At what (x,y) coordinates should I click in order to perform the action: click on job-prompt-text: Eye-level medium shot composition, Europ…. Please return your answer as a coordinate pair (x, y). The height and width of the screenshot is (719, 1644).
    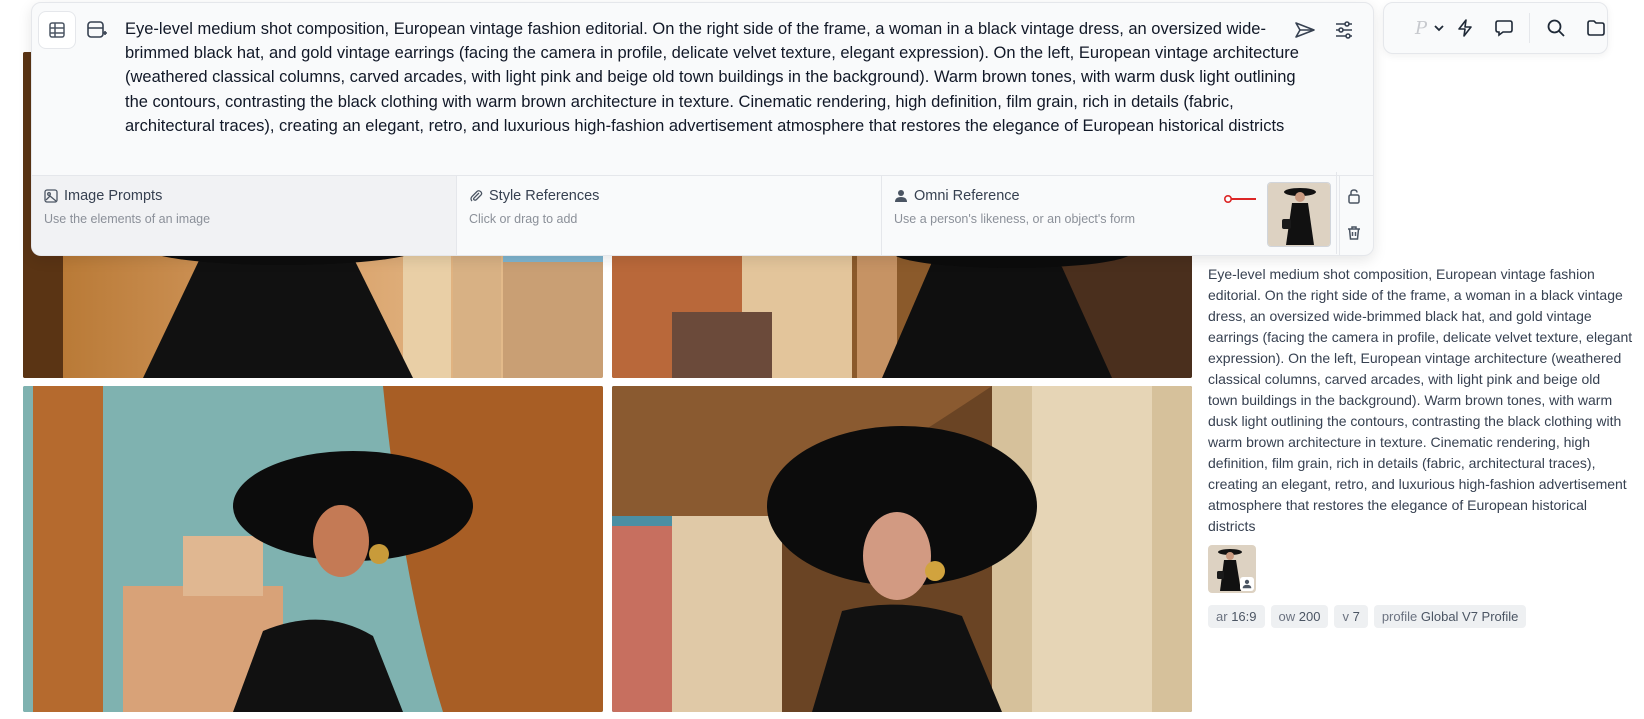
    Looking at the image, I should click on (1420, 400).